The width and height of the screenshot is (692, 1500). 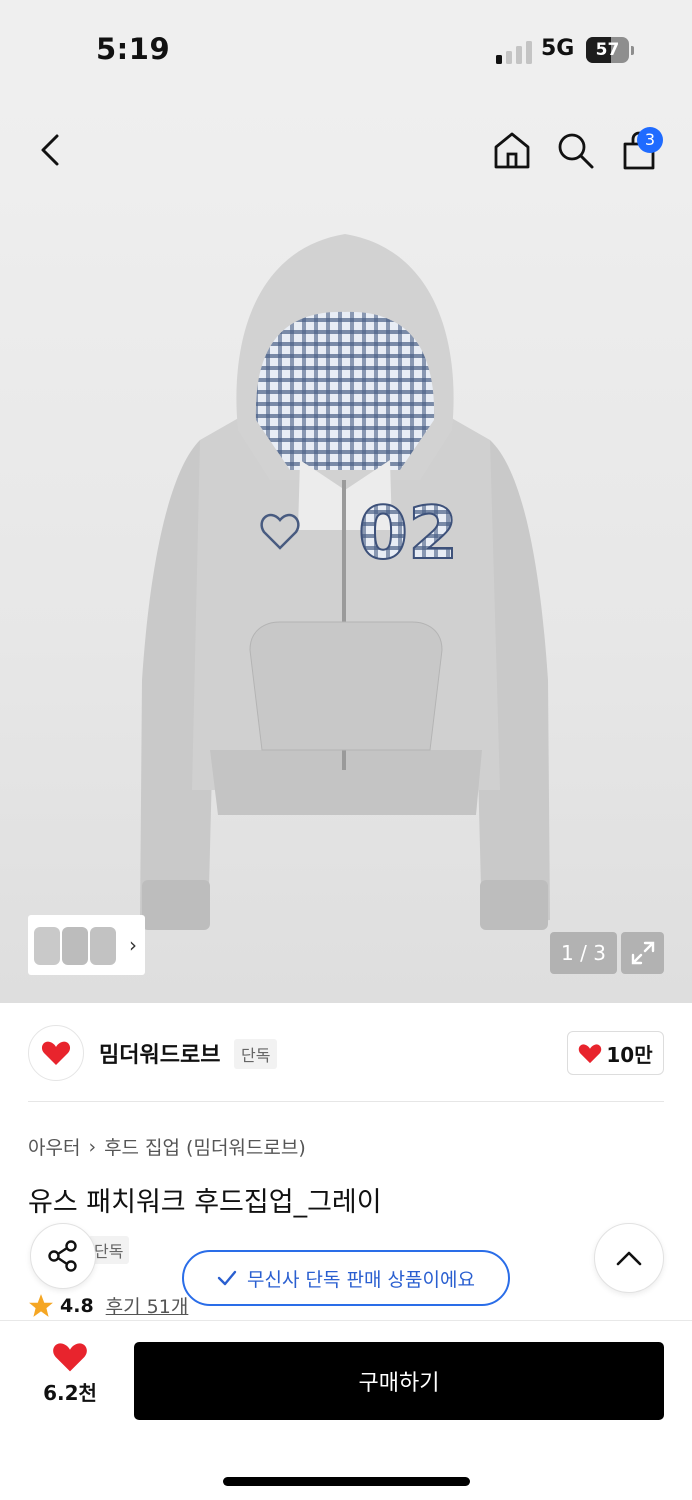 I want to click on breadcrumb: 아우터 › 후드 집업 (밈더워드로브), so click(x=167, y=1146).